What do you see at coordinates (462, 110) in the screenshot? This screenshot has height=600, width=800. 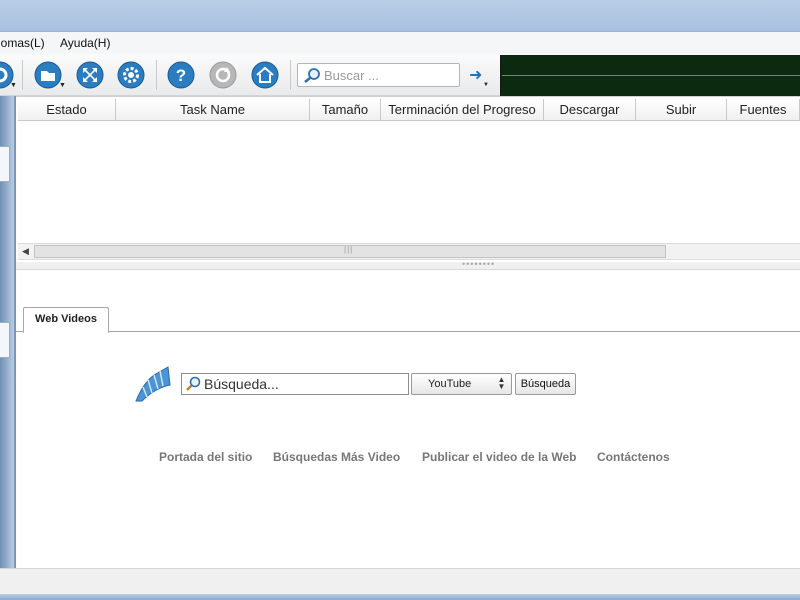 I see `column-header-progress: Terminación del Progreso` at bounding box center [462, 110].